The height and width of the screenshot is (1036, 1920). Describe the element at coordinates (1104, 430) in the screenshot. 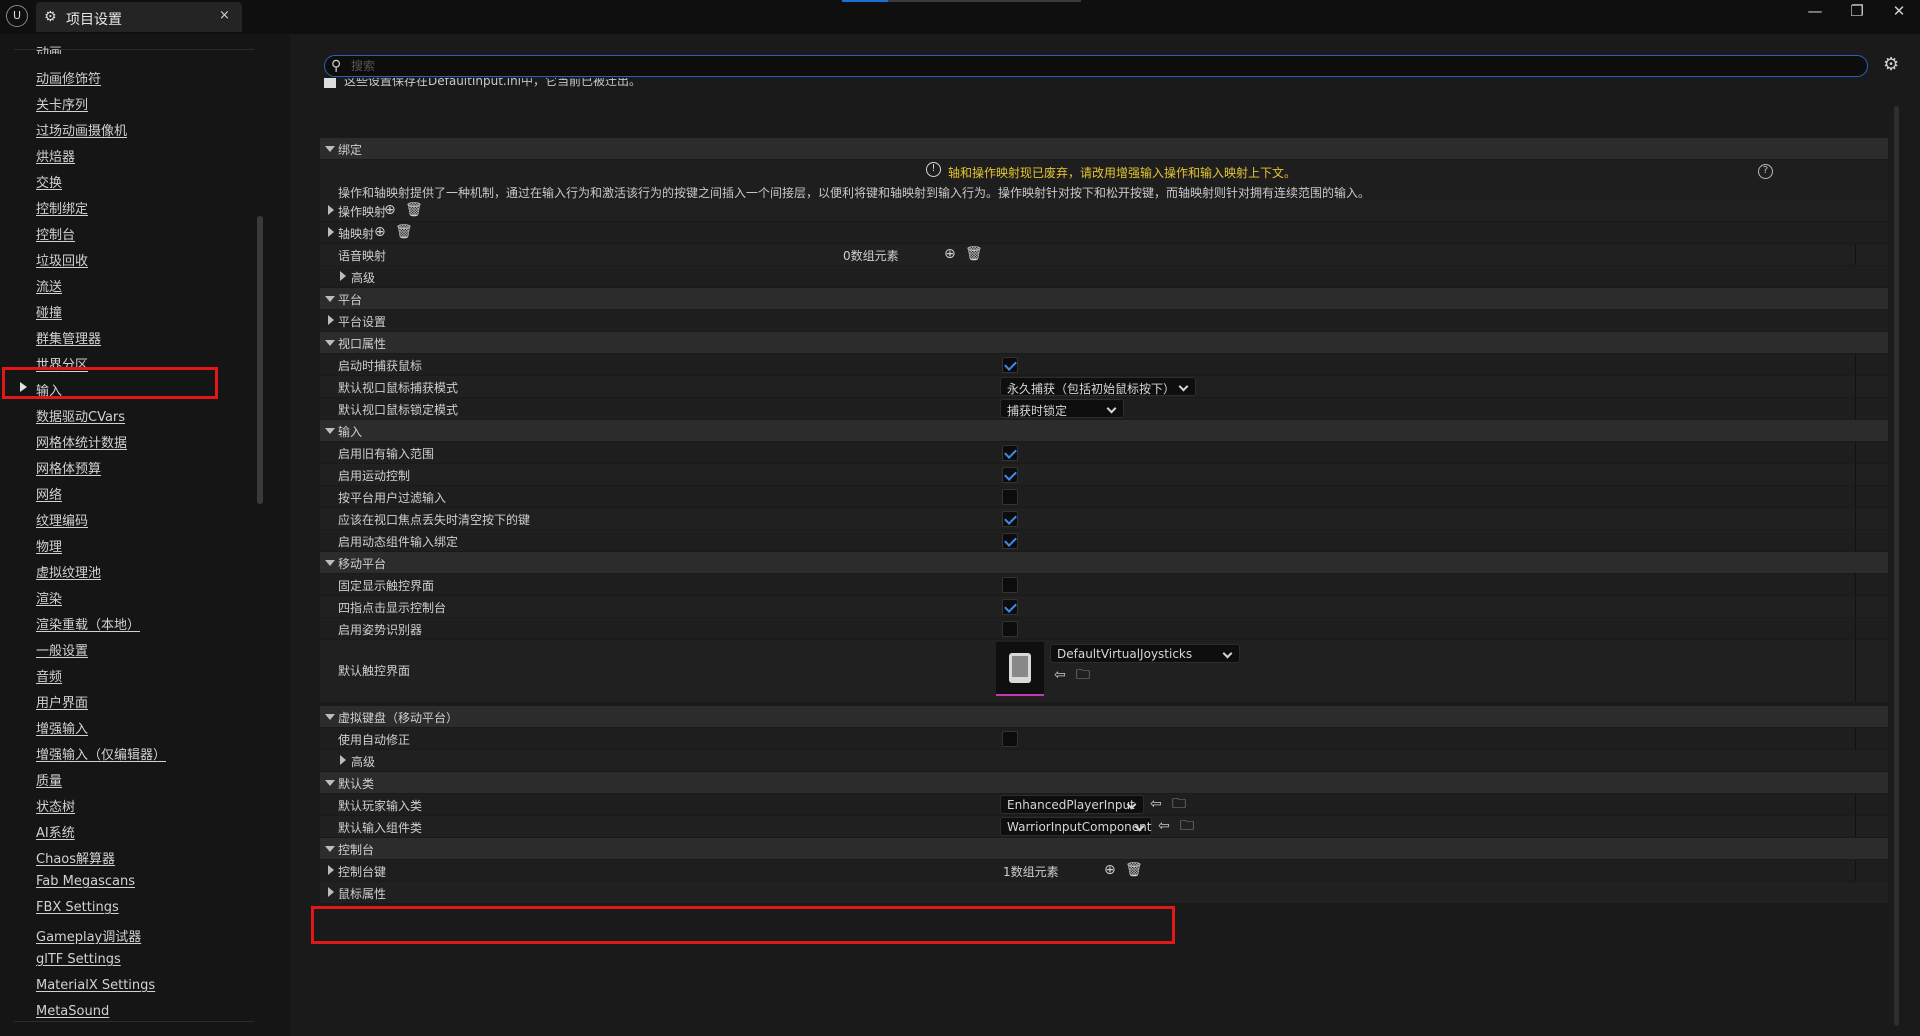

I see `category-input: 输入` at that location.